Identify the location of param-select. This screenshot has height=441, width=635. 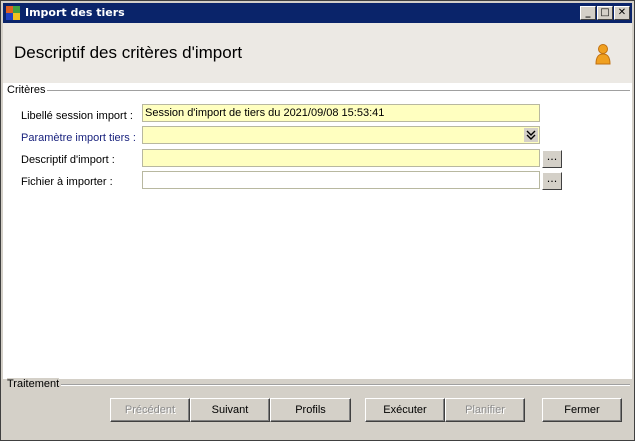
(341, 135).